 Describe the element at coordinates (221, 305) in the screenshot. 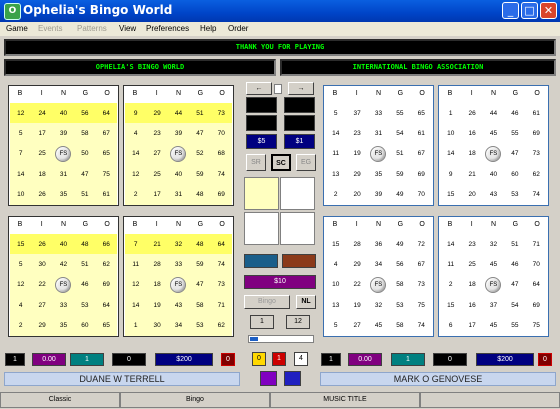

I see `card-cell: 71` at that location.